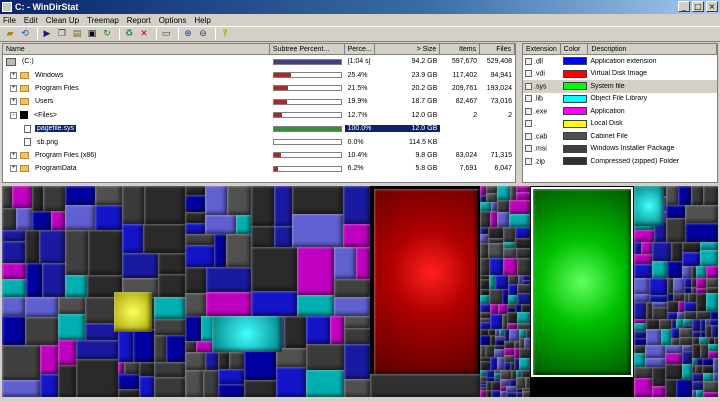 Image resolution: width=720 pixels, height=401 pixels. I want to click on table-row: pagefile.sys 100.0% 12.0 GB, so click(259, 128).